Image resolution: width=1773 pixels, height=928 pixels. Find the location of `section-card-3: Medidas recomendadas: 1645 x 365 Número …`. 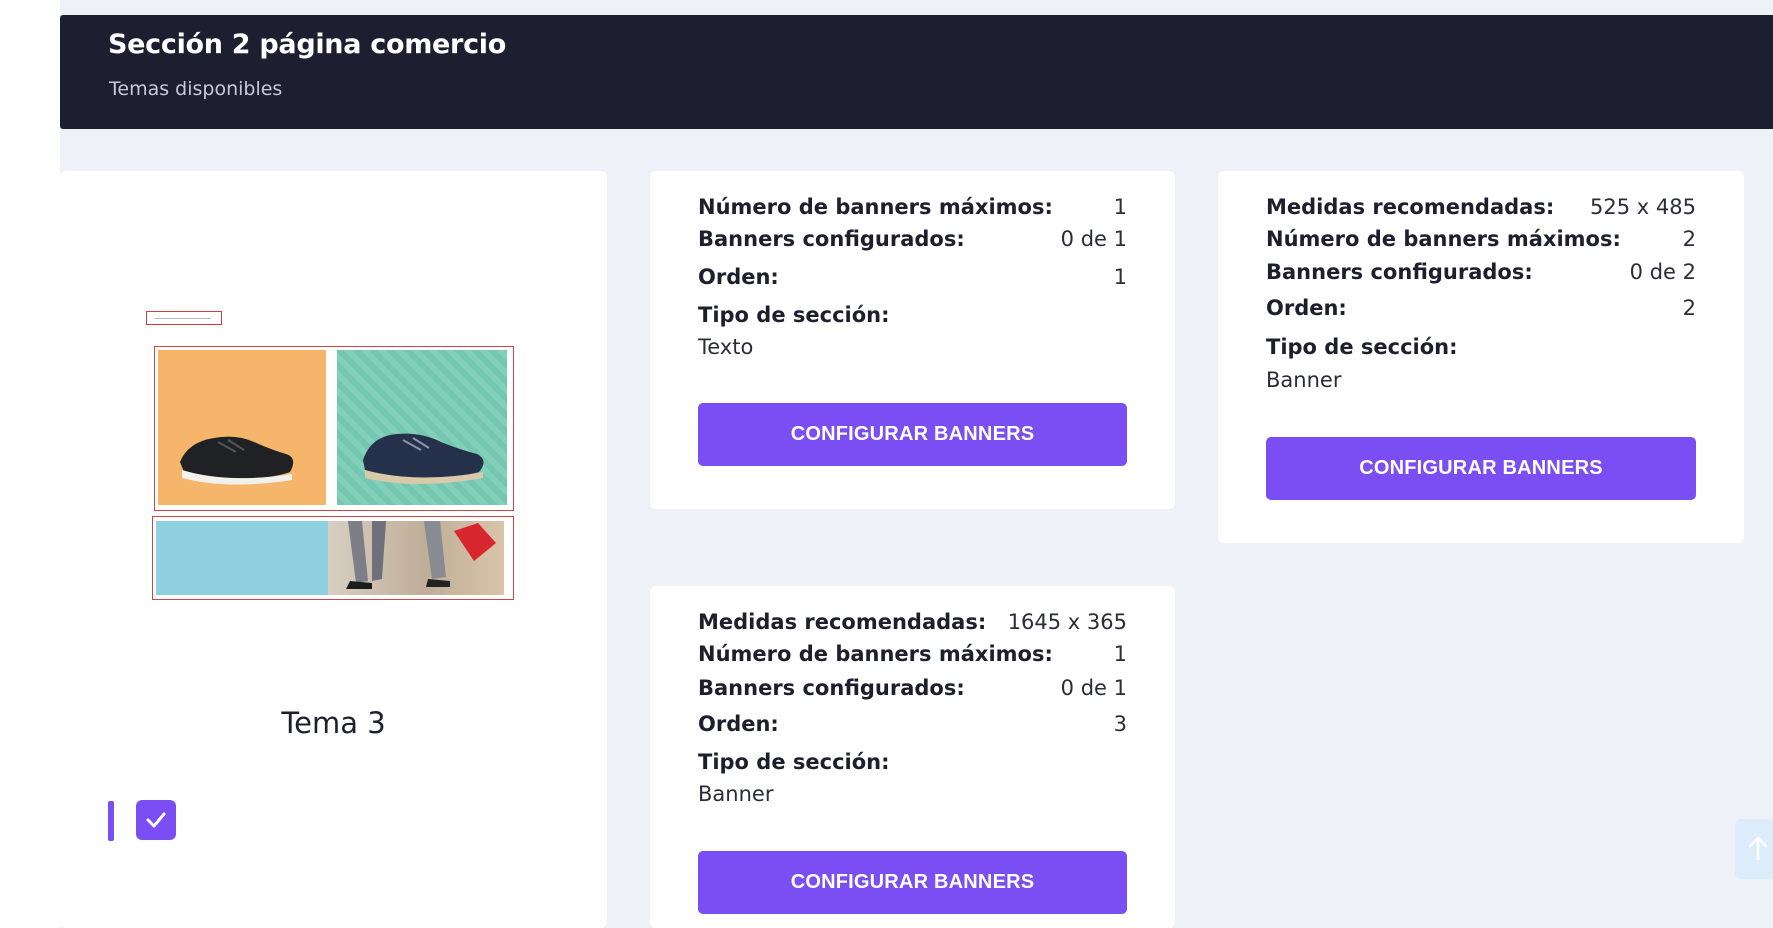

section-card-3: Medidas recomendadas: 1645 x 365 Número … is located at coordinates (912, 757).